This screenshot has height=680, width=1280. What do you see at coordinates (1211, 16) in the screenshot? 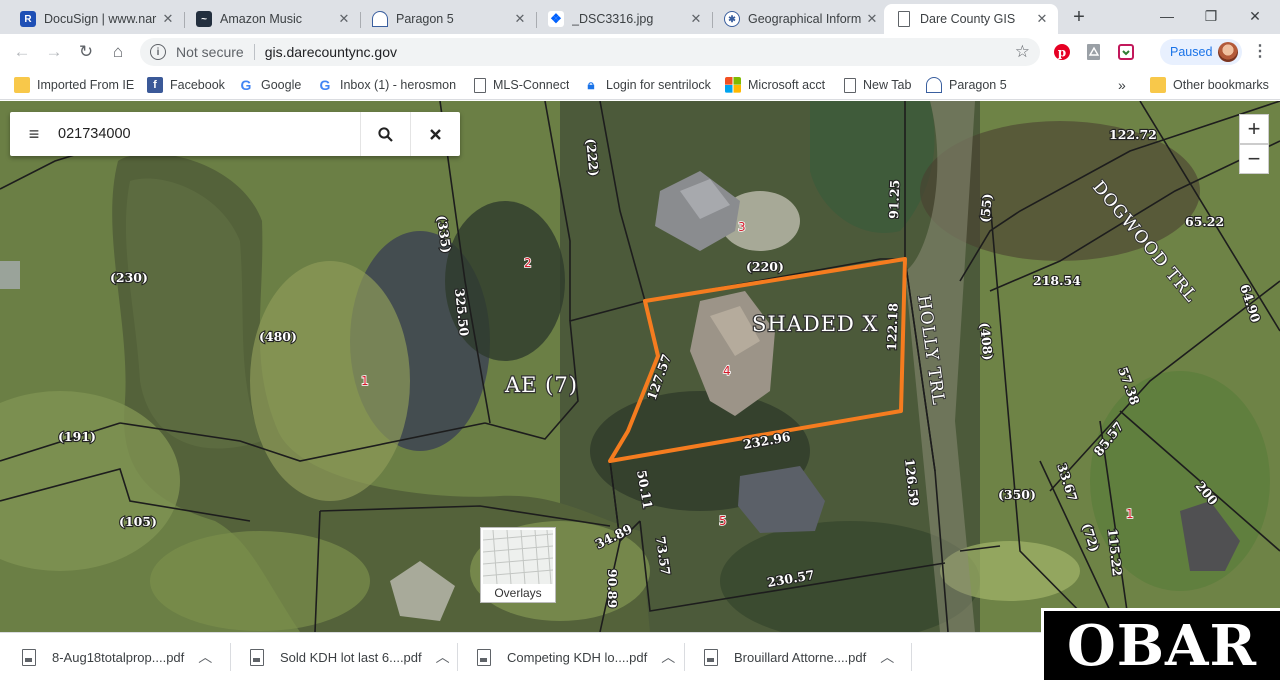
I see `restore-icon: ❐` at bounding box center [1211, 16].